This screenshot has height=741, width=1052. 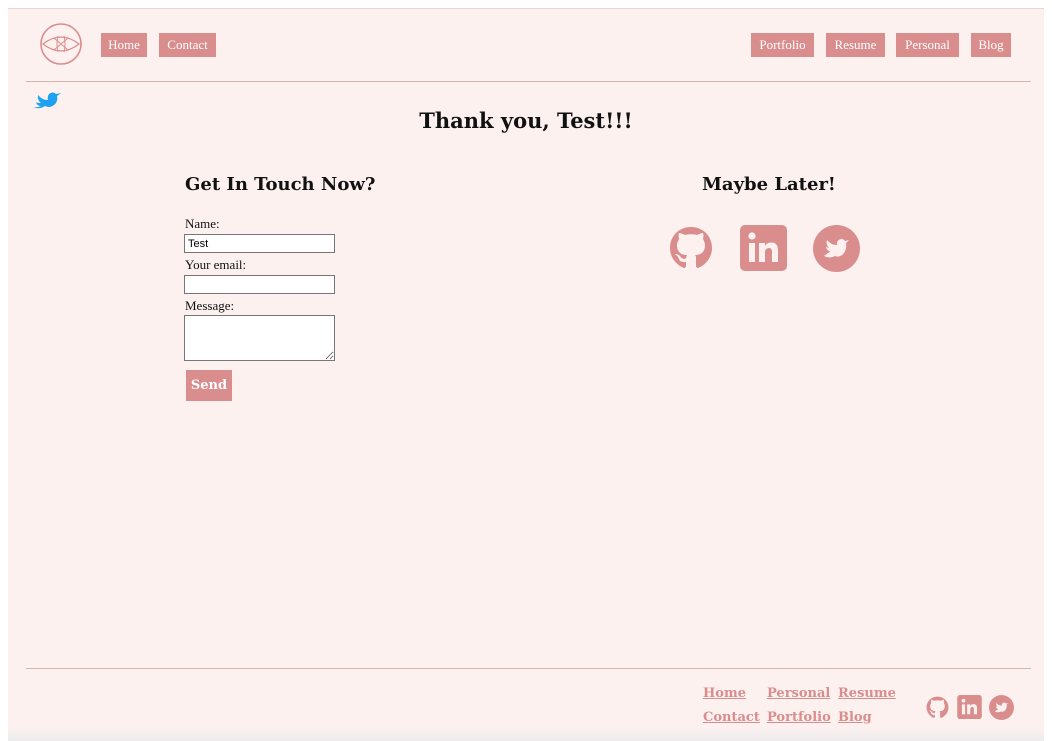 What do you see at coordinates (187, 45) in the screenshot?
I see `nav-contact-button: Contact` at bounding box center [187, 45].